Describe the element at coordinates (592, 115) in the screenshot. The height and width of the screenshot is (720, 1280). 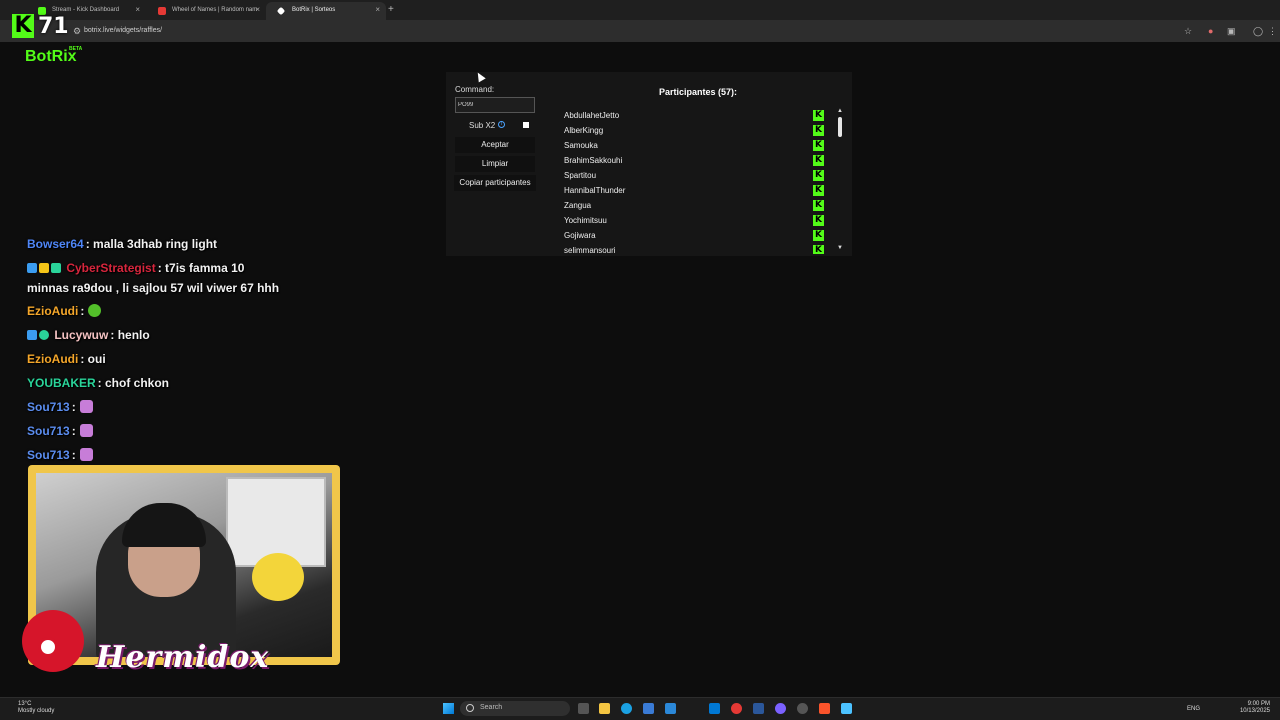
I see `participant-name: AbdullahetJetto` at that location.